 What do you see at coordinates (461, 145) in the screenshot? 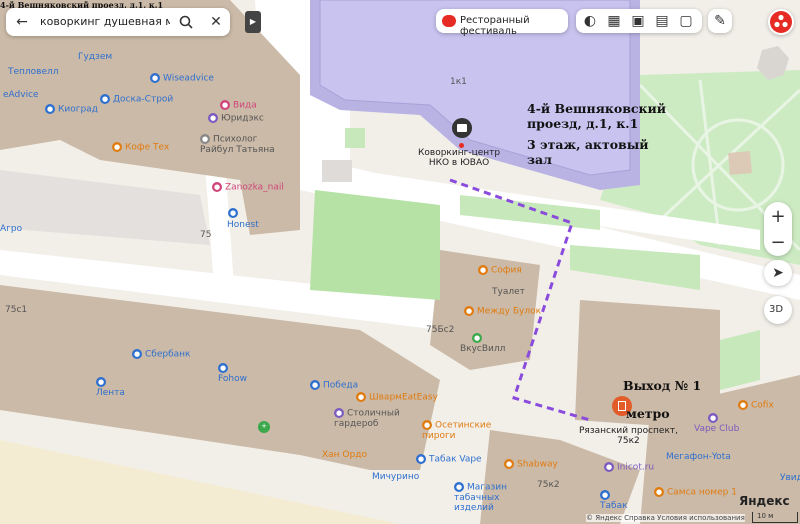
I see `coworking-pin-dot` at bounding box center [461, 145].